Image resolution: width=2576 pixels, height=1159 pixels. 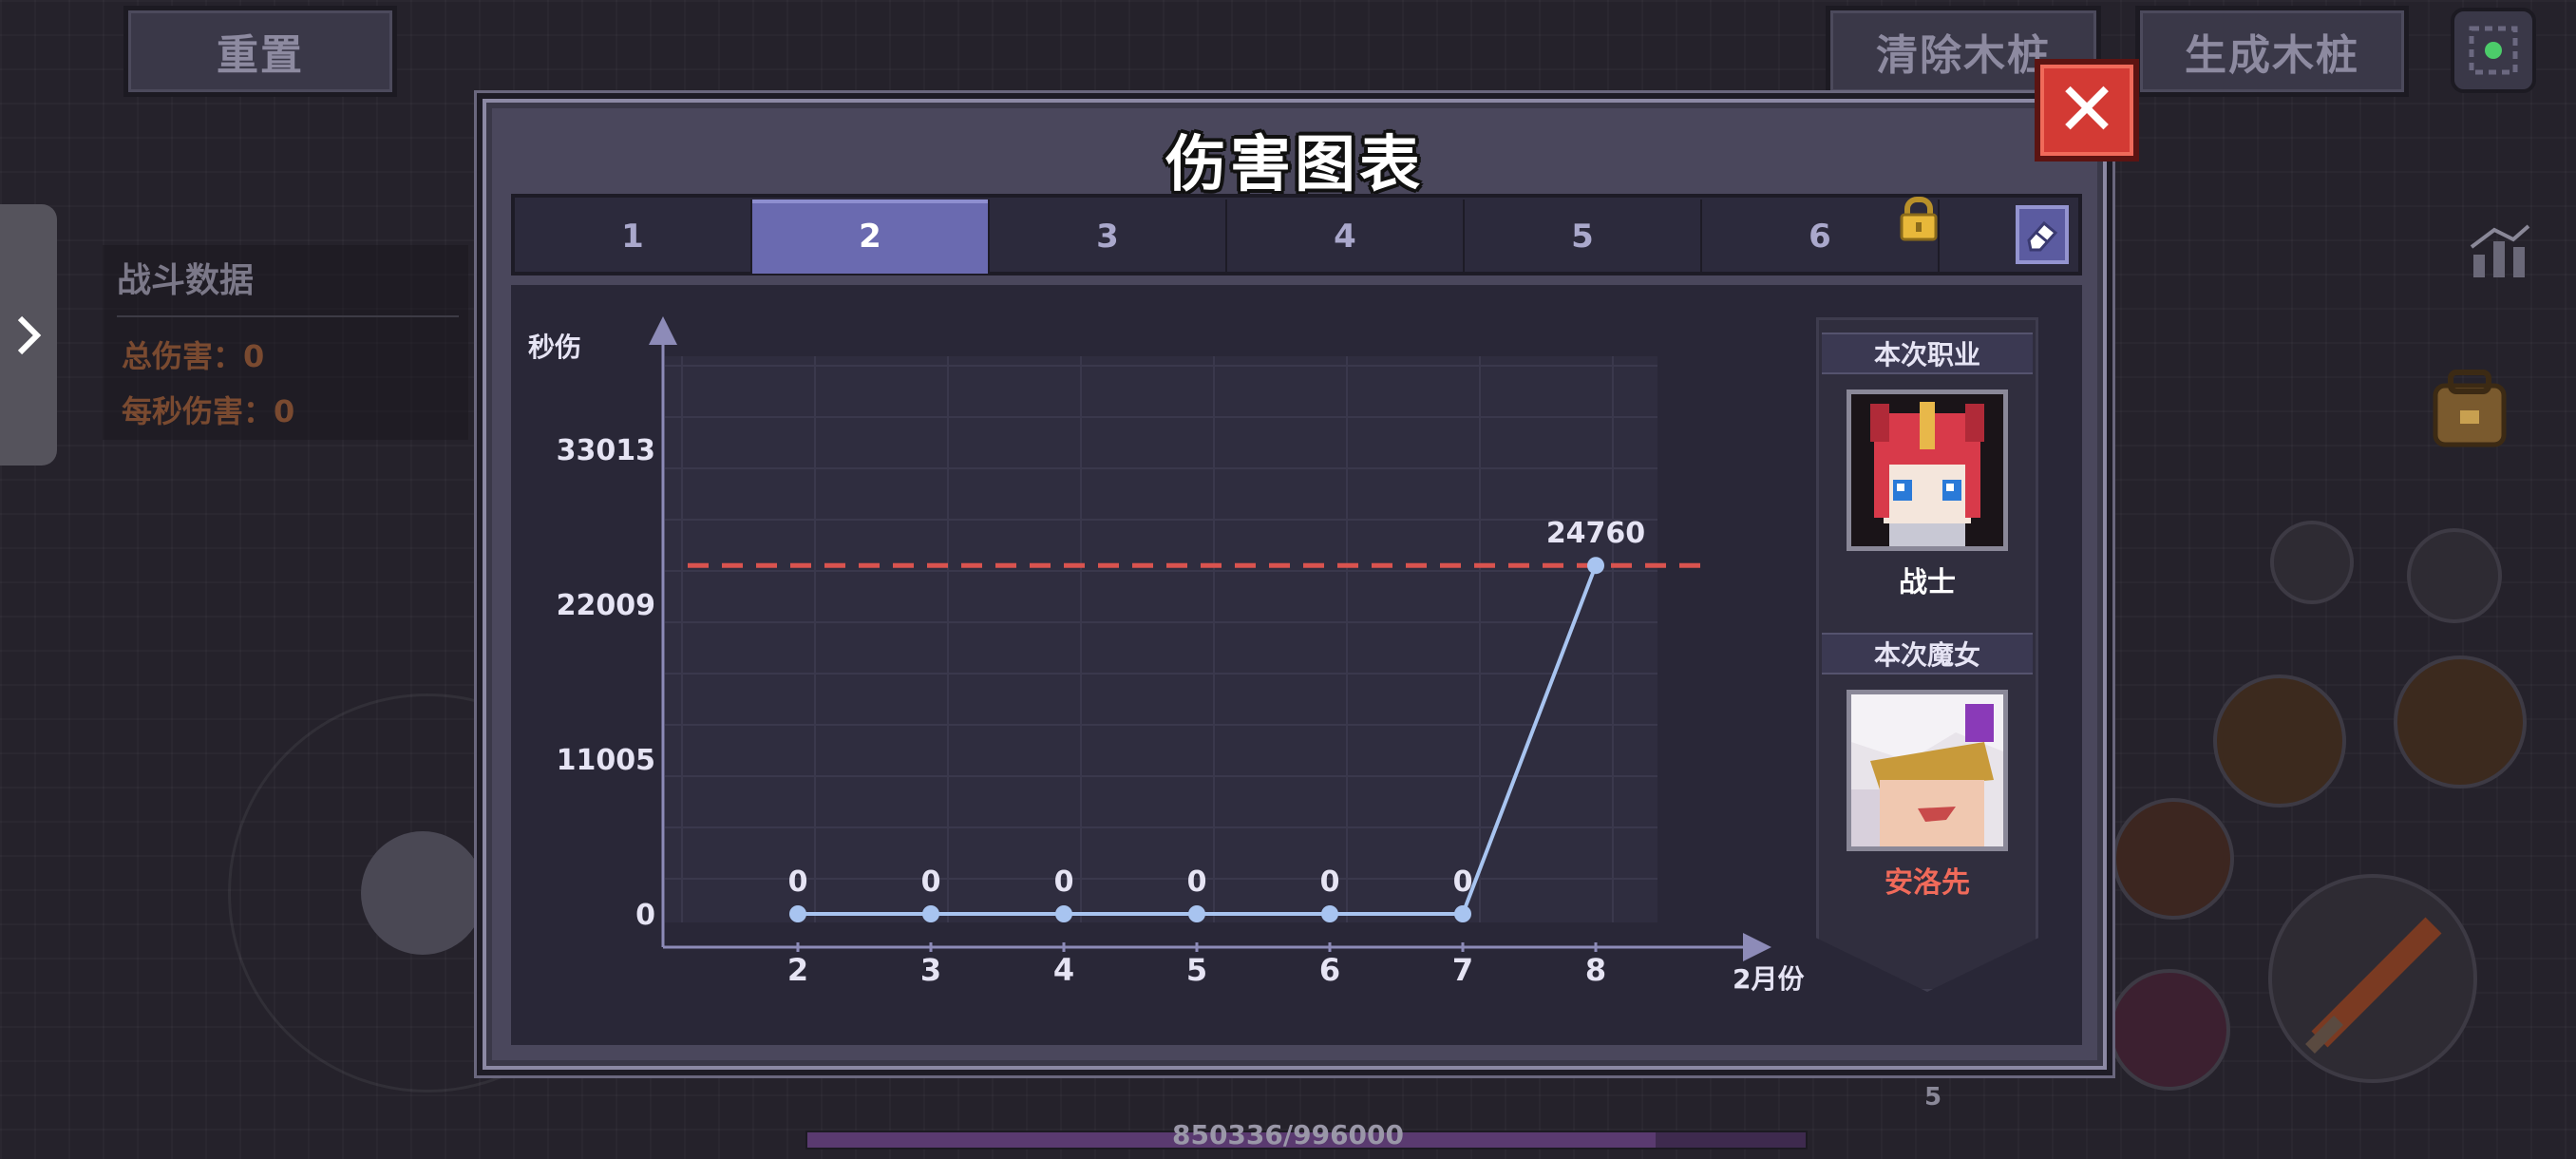 What do you see at coordinates (1932, 1097) in the screenshot?
I see `skill-count: 5` at bounding box center [1932, 1097].